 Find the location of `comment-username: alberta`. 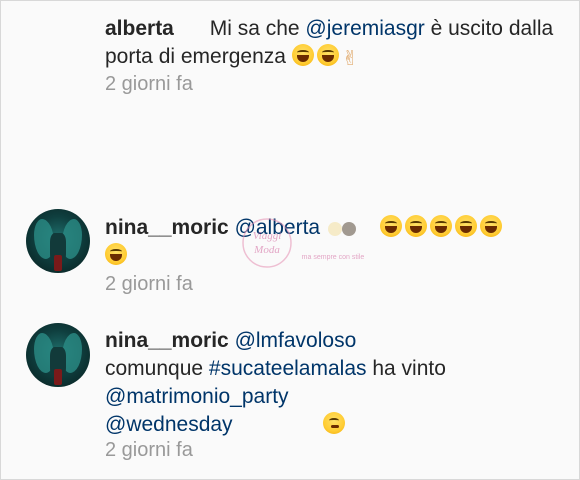

comment-username: alberta is located at coordinates (139, 28).